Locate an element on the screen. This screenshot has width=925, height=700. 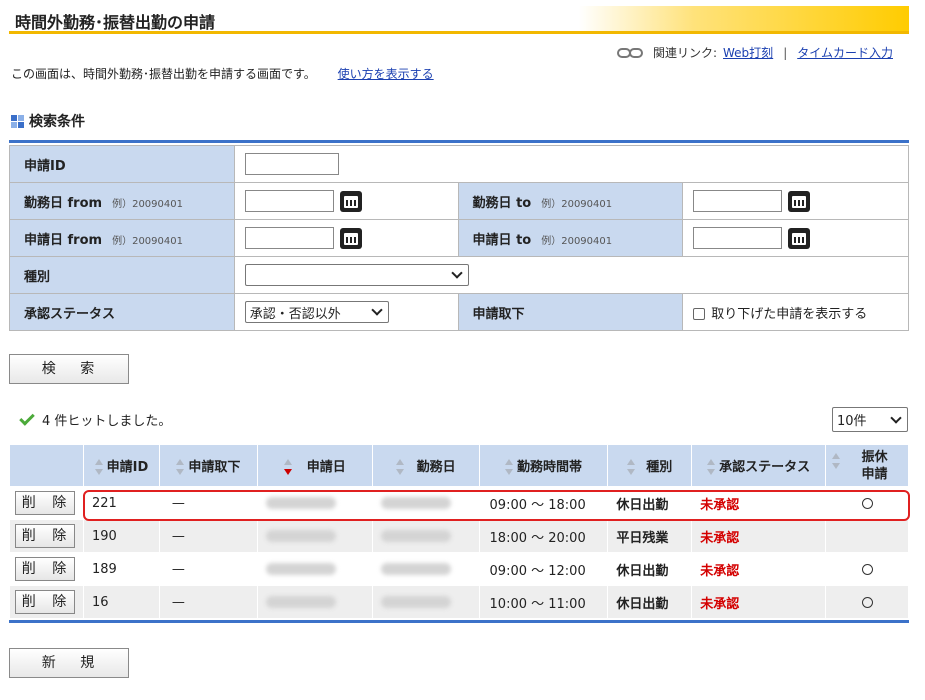
col-header-delete is located at coordinates (46, 465).